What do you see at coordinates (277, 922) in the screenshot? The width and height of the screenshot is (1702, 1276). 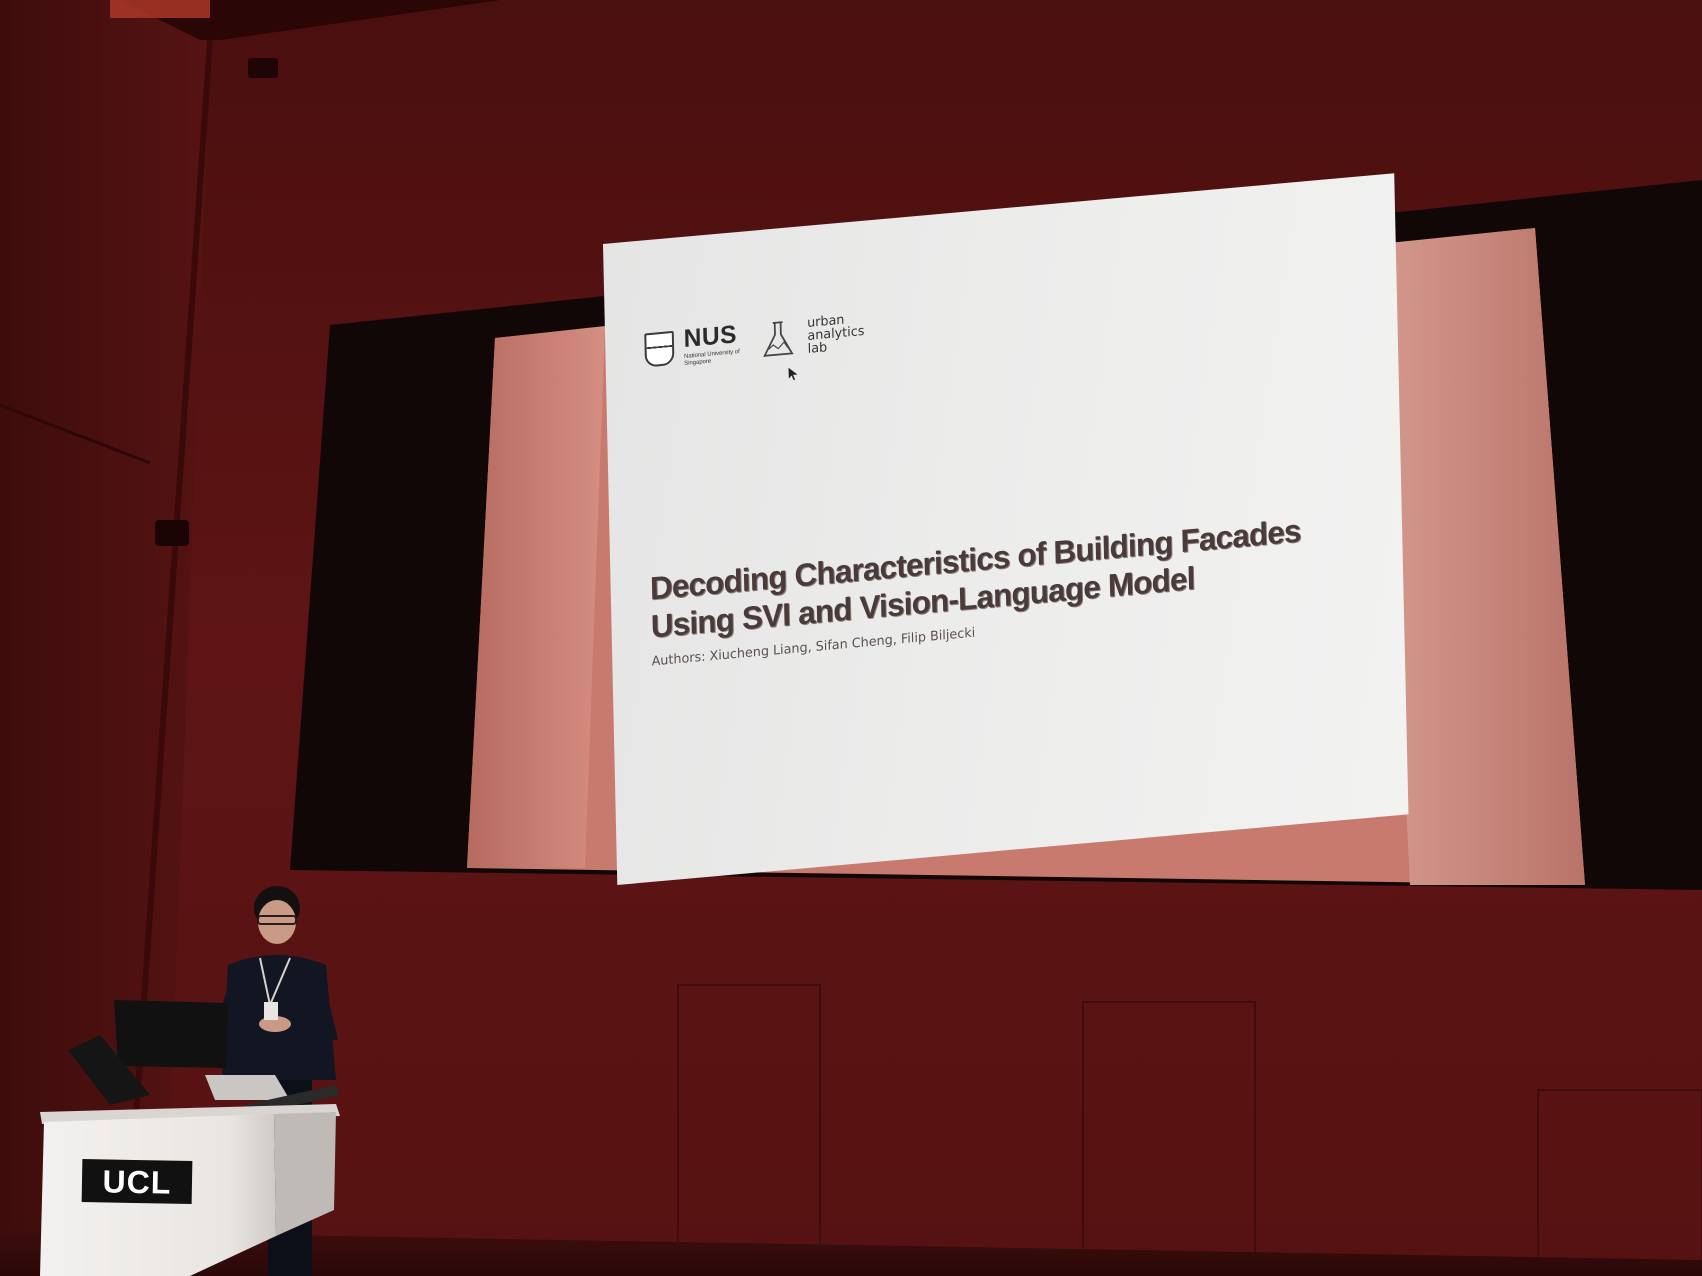 I see `presenter-face` at bounding box center [277, 922].